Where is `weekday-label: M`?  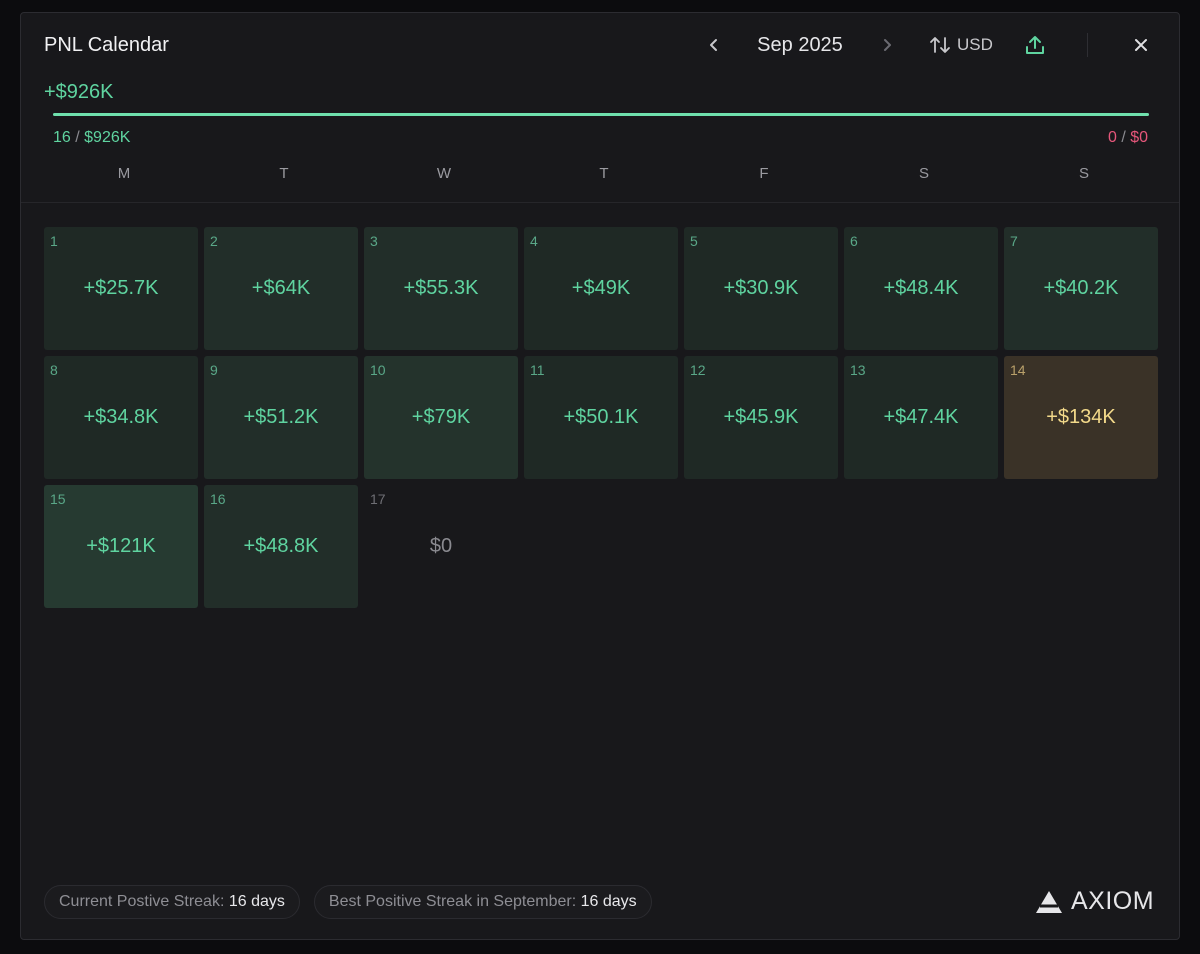 weekday-label: M is located at coordinates (124, 173).